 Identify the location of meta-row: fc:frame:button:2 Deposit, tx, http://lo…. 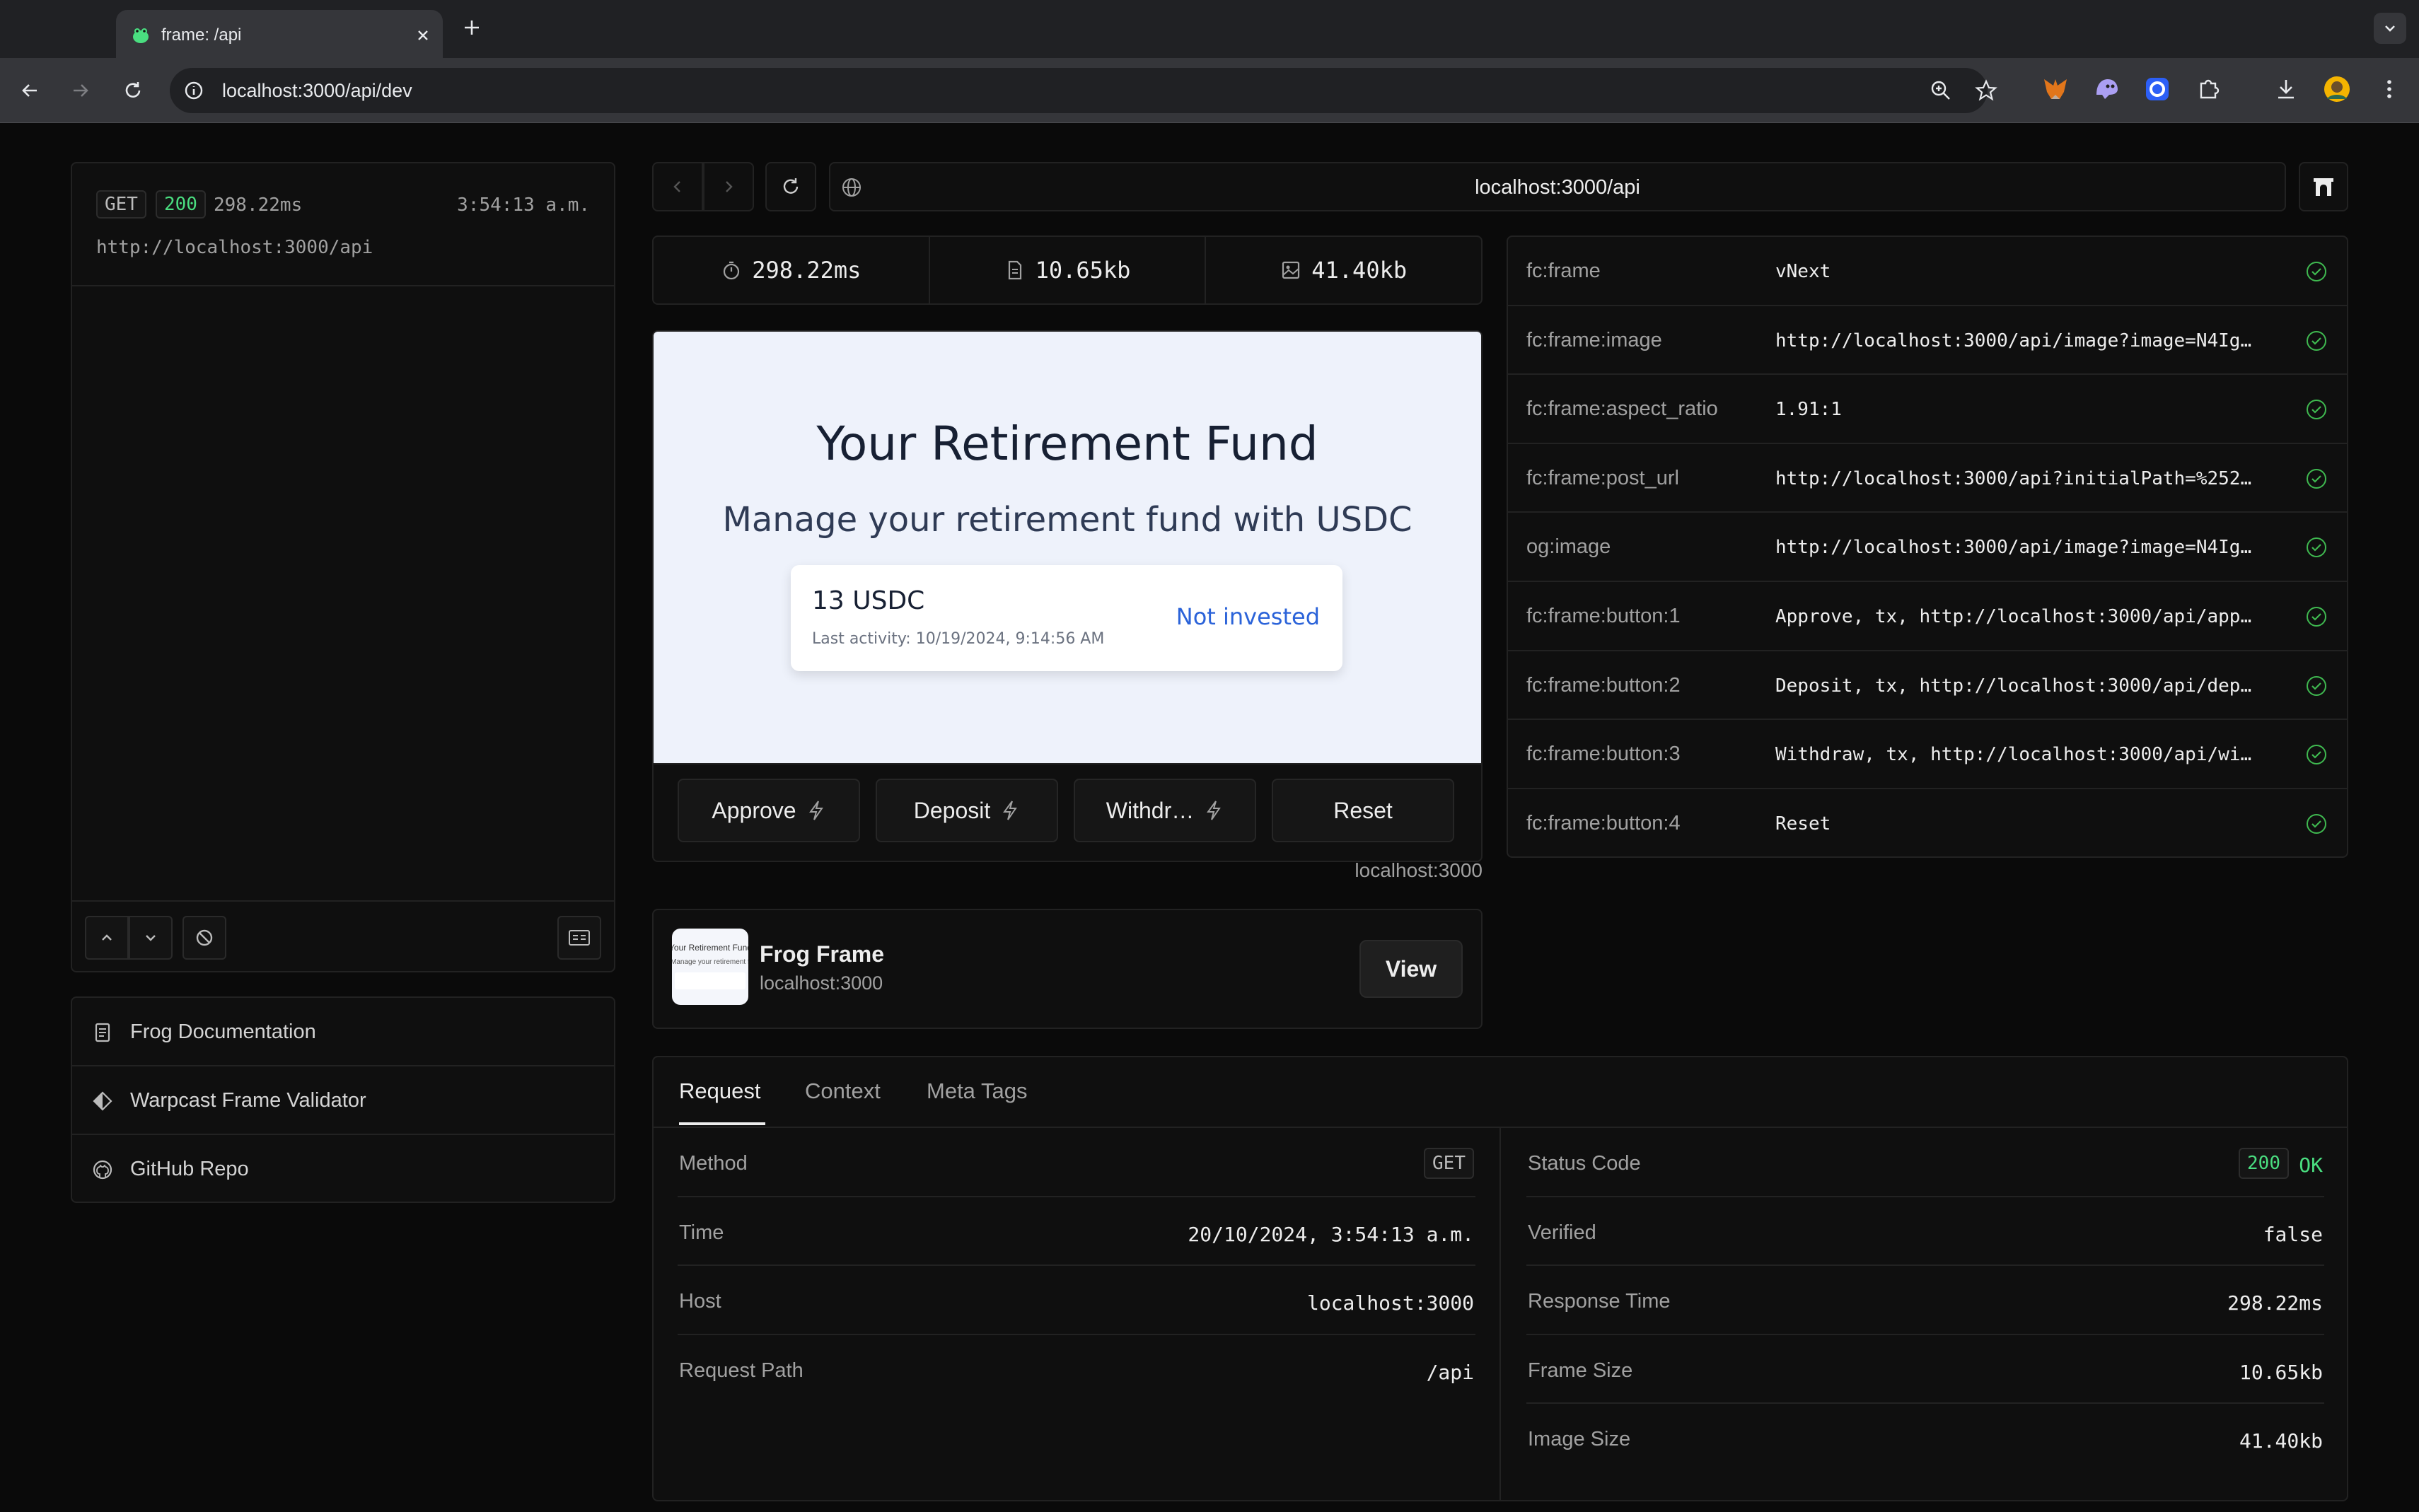
(1928, 686).